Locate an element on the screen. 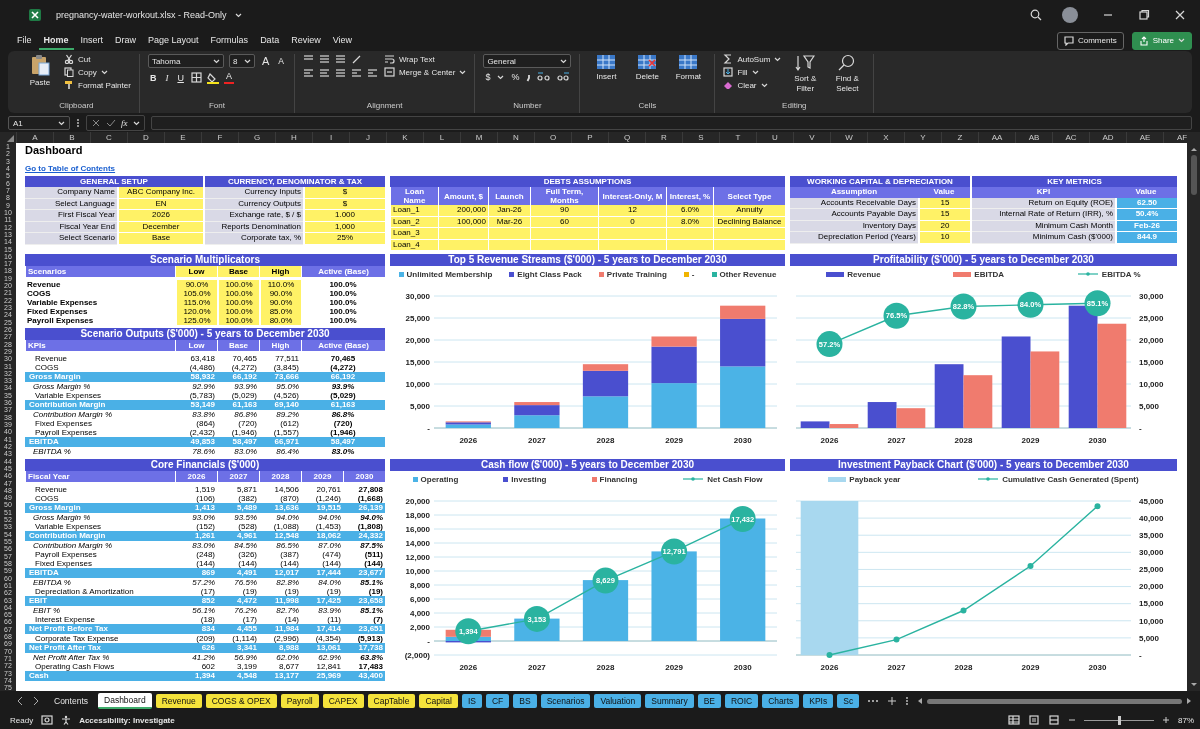 This screenshot has height=729, width=1200. sheet-tab: Summary is located at coordinates (669, 701).